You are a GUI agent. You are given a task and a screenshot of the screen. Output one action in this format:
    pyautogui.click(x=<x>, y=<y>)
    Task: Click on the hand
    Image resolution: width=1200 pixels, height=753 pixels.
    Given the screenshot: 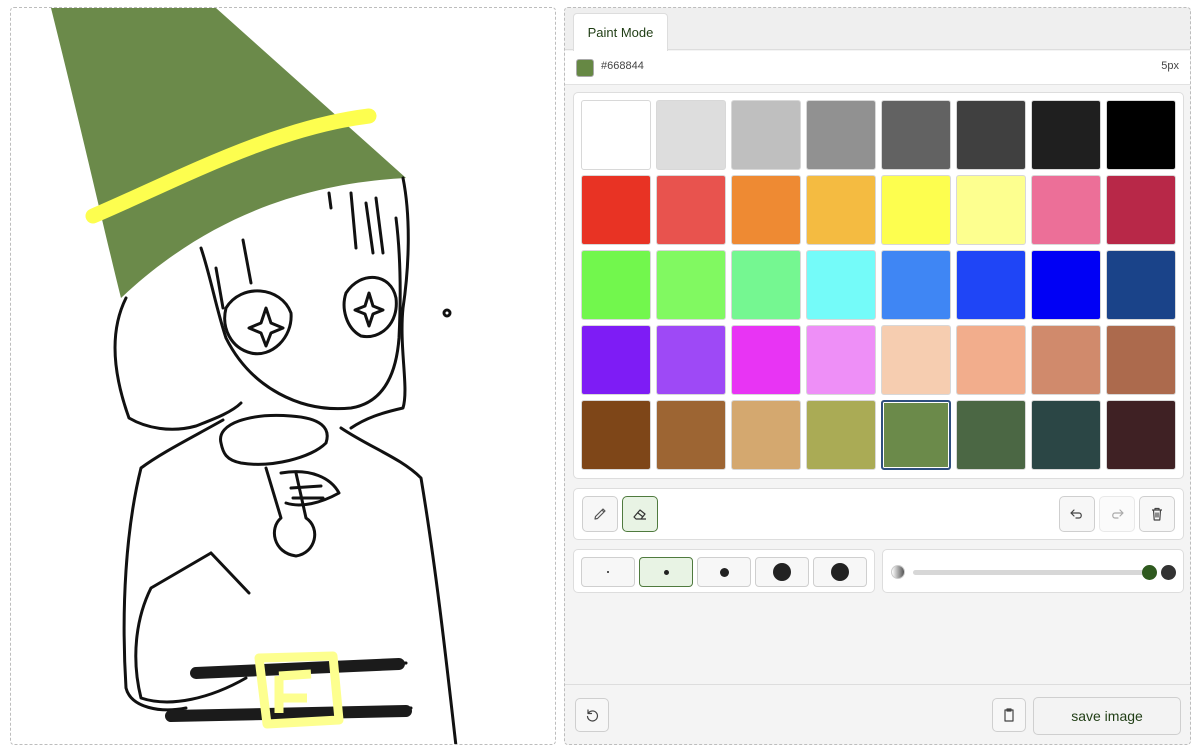 What is the action you would take?
    pyautogui.click(x=310, y=488)
    